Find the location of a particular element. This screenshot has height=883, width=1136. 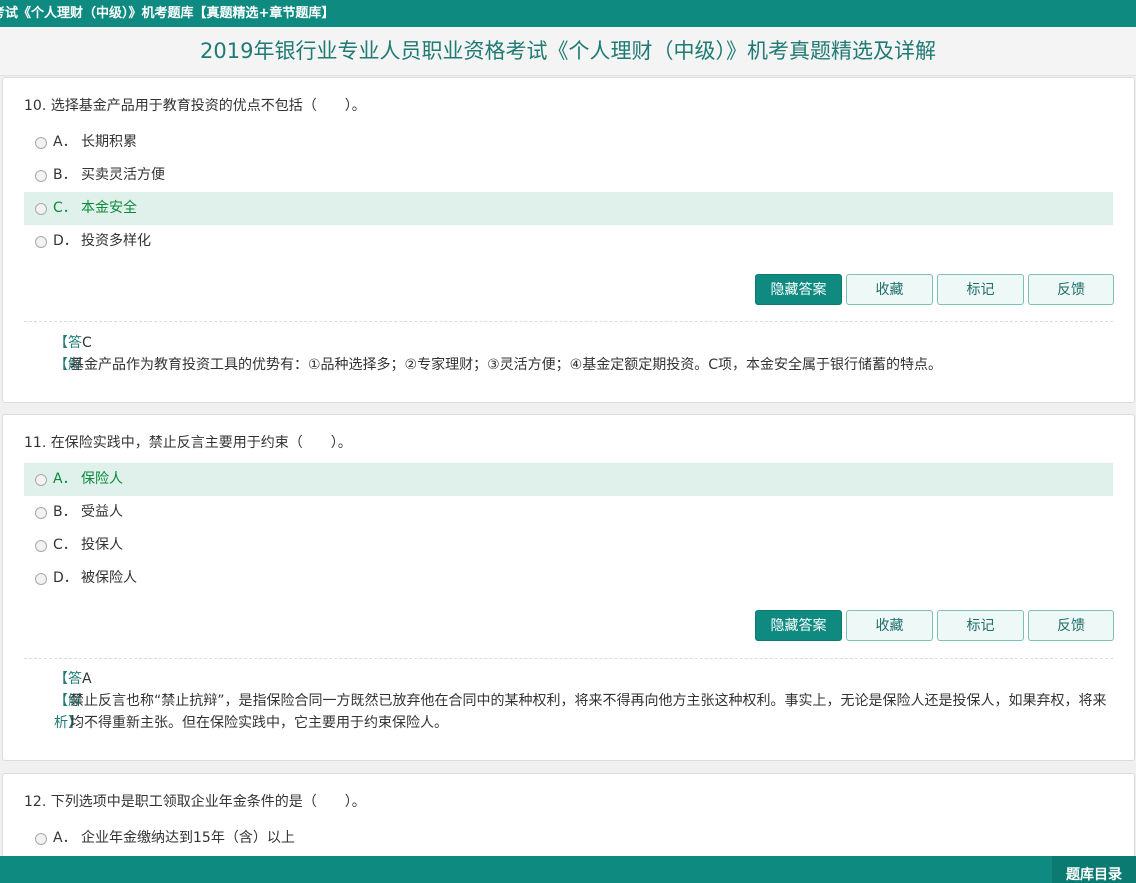

option-text: 企业年金缴纳达到15年（含）以上 is located at coordinates (188, 838).